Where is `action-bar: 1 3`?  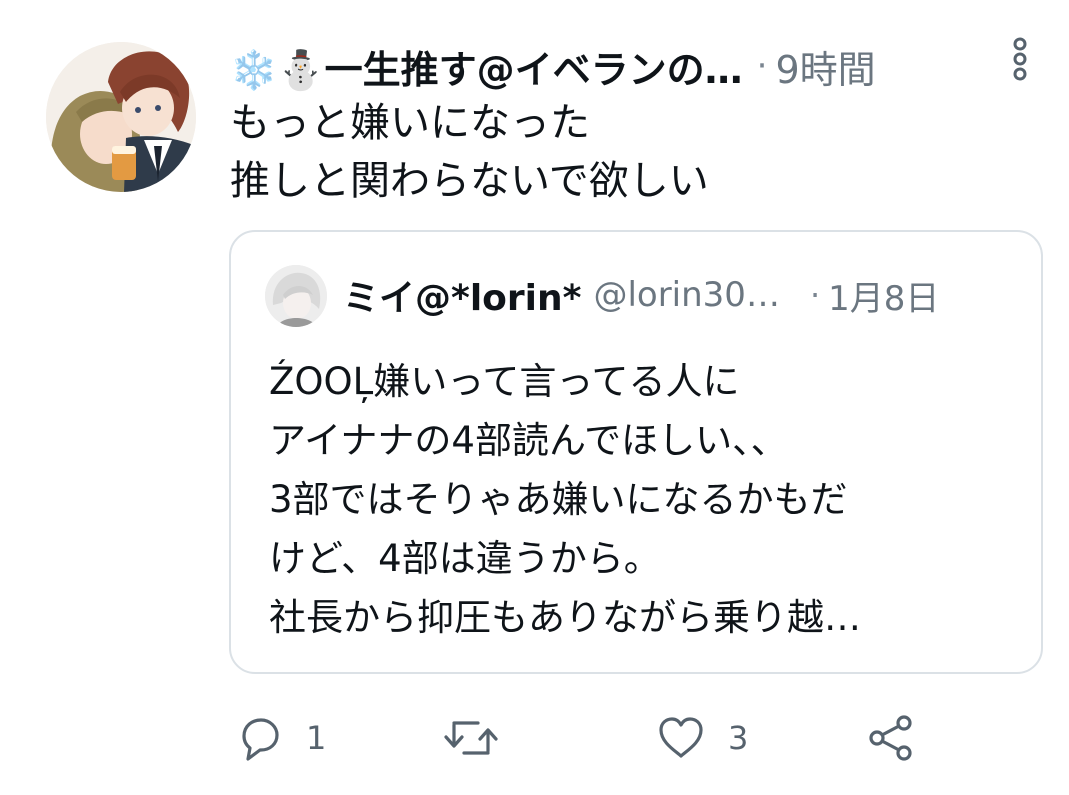 action-bar: 1 3 is located at coordinates (534, 740).